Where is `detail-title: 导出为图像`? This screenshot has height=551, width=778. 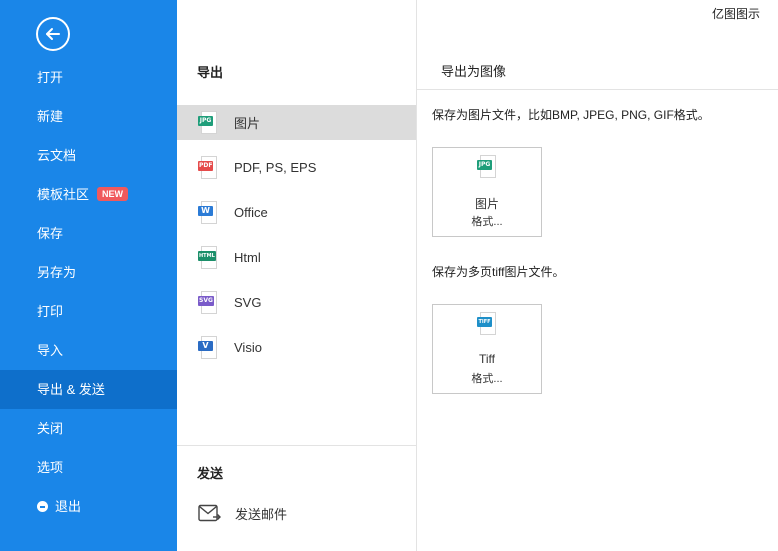 detail-title: 导出为图像 is located at coordinates (474, 71).